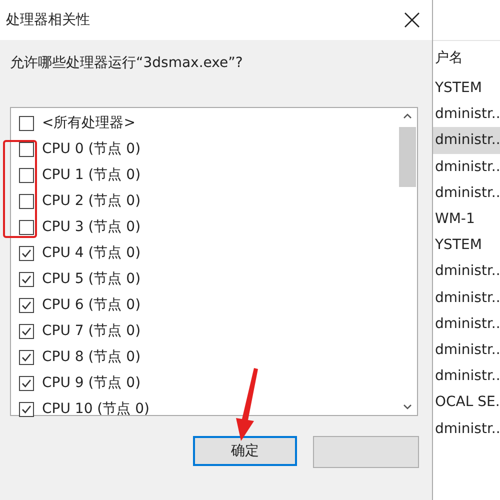 The height and width of the screenshot is (500, 500). What do you see at coordinates (91, 357) in the screenshot?
I see `processor-label: CPU 8 (节点 0)` at bounding box center [91, 357].